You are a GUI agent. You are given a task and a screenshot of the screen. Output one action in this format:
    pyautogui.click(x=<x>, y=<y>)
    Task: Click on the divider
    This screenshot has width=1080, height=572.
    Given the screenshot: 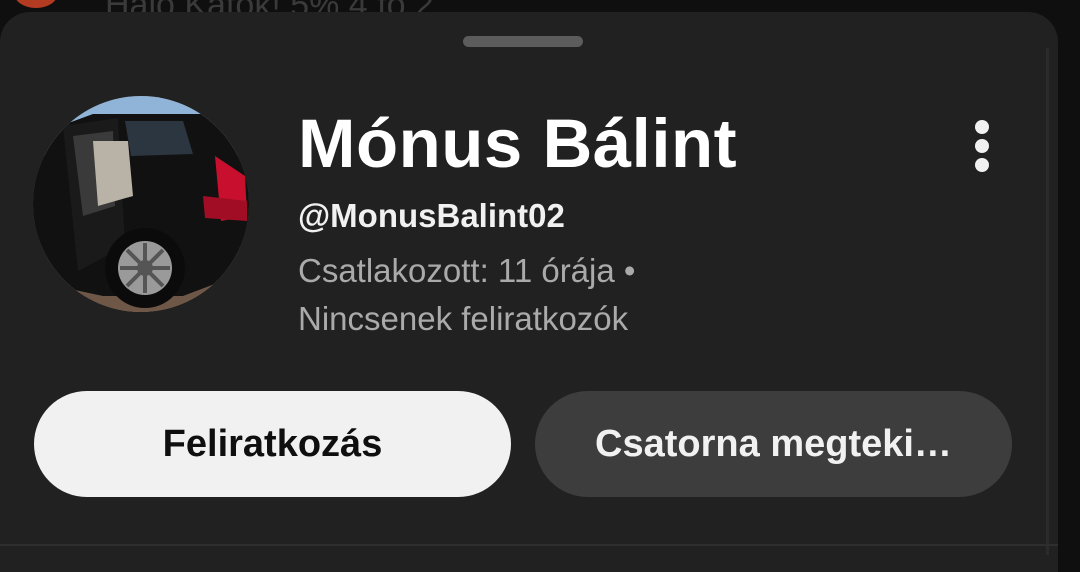 What is the action you would take?
    pyautogui.click(x=529, y=545)
    